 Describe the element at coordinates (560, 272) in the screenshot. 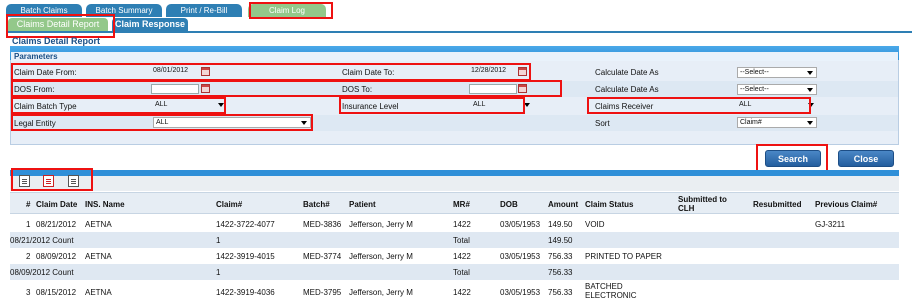

I see `total-value: 756.33` at that location.